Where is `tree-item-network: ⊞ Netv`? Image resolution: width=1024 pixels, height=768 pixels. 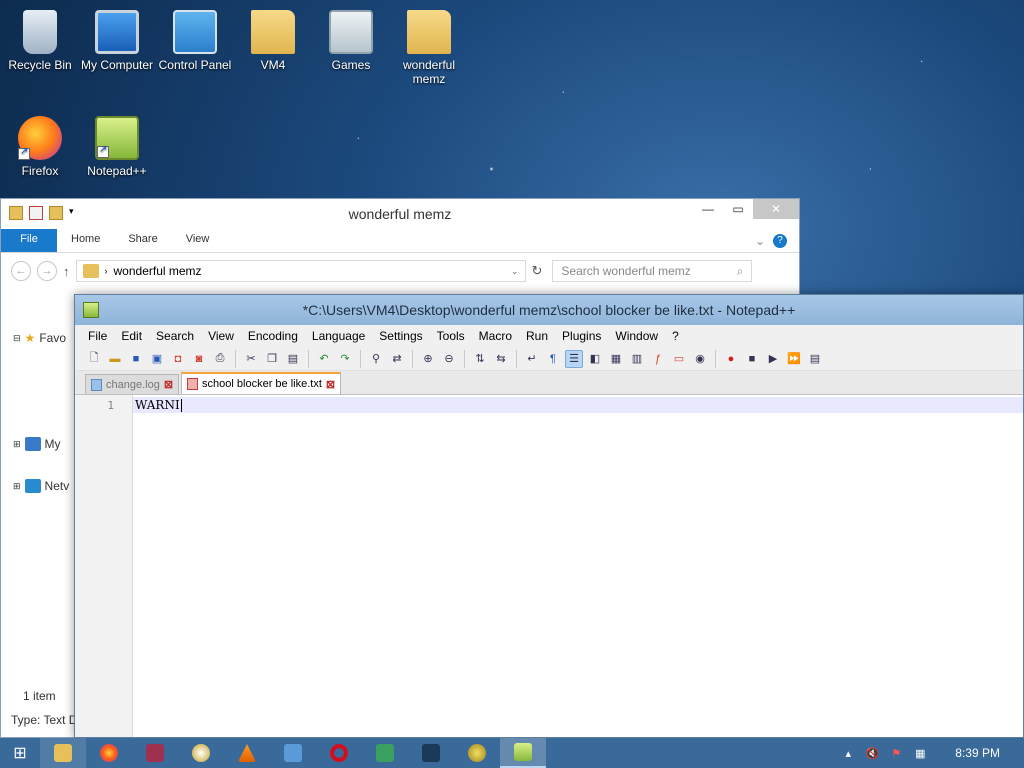 tree-item-network: ⊞ Netv is located at coordinates (41, 486).